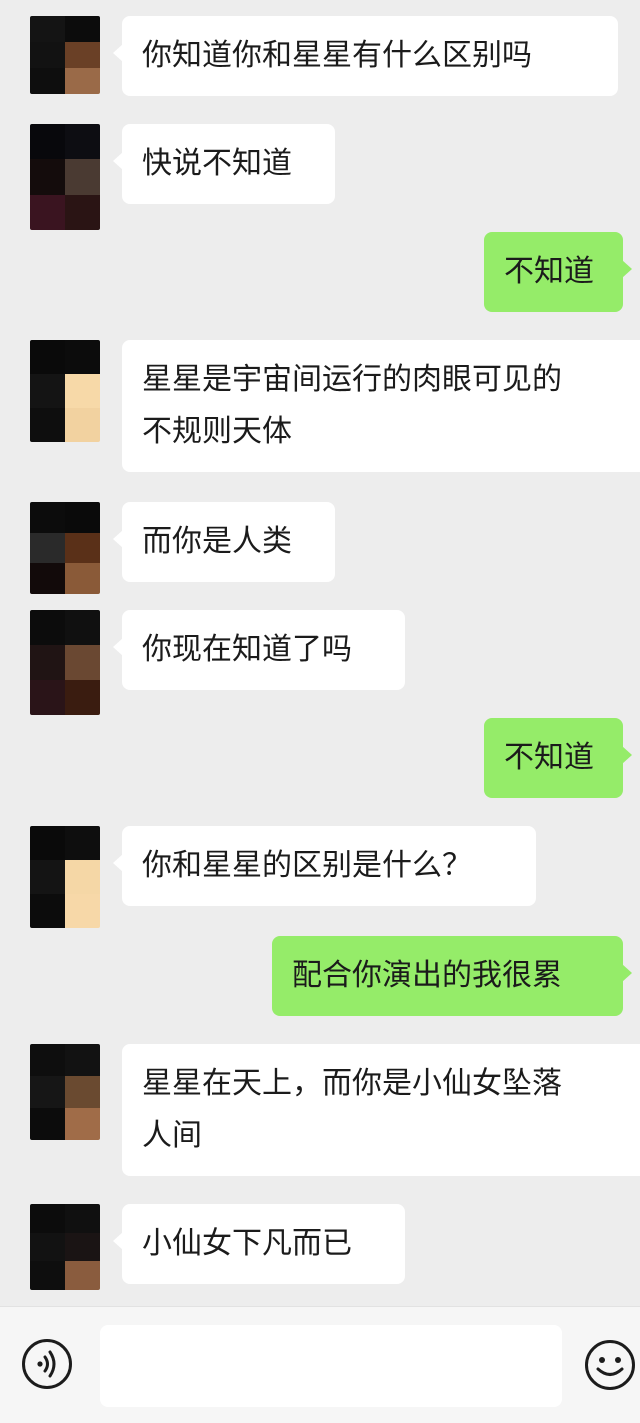 The height and width of the screenshot is (1423, 640). Describe the element at coordinates (610, 1365) in the screenshot. I see `emoji-icon` at that location.